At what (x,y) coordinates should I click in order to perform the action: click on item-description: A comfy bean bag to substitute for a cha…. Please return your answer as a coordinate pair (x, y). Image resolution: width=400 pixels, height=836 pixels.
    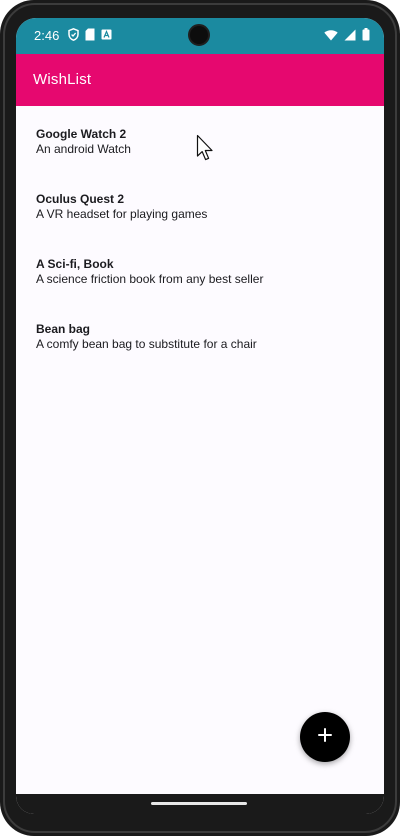
    Looking at the image, I should click on (146, 344).